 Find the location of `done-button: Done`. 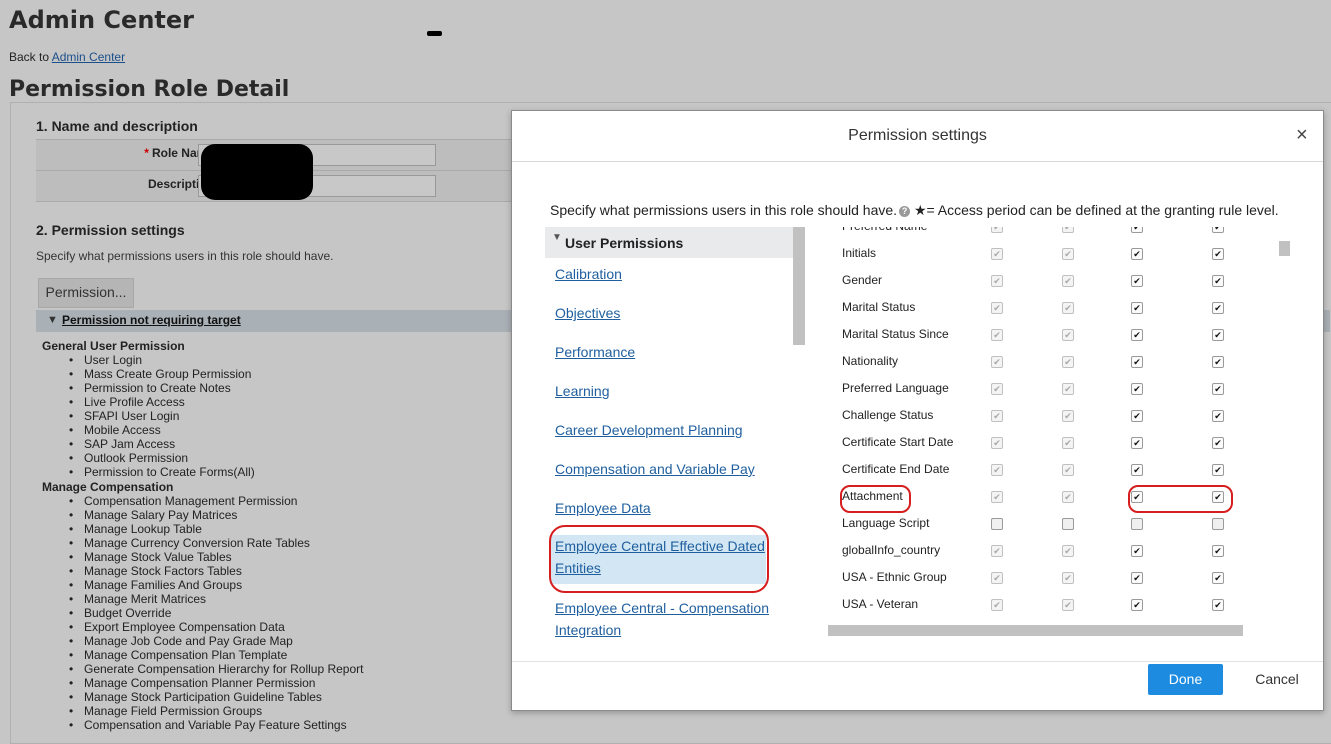

done-button: Done is located at coordinates (1185, 679).